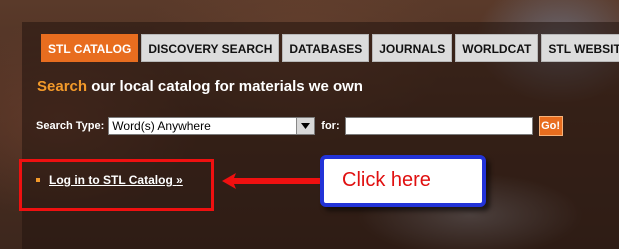 This screenshot has width=619, height=249. I want to click on annotation-arrow, so click(272, 181).